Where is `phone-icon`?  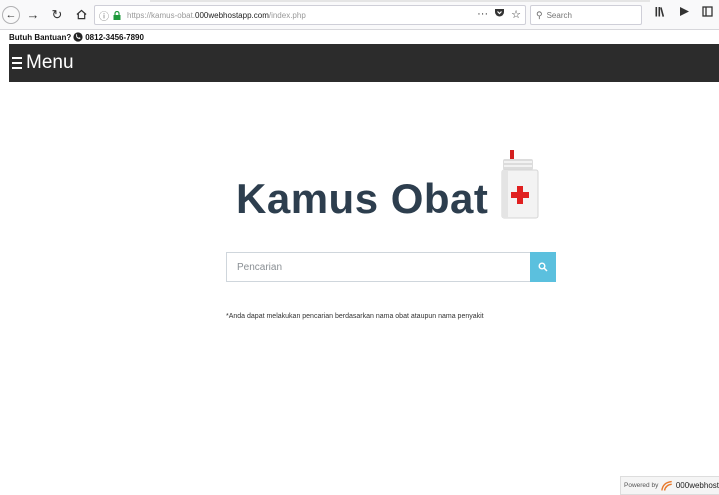 phone-icon is located at coordinates (78, 37).